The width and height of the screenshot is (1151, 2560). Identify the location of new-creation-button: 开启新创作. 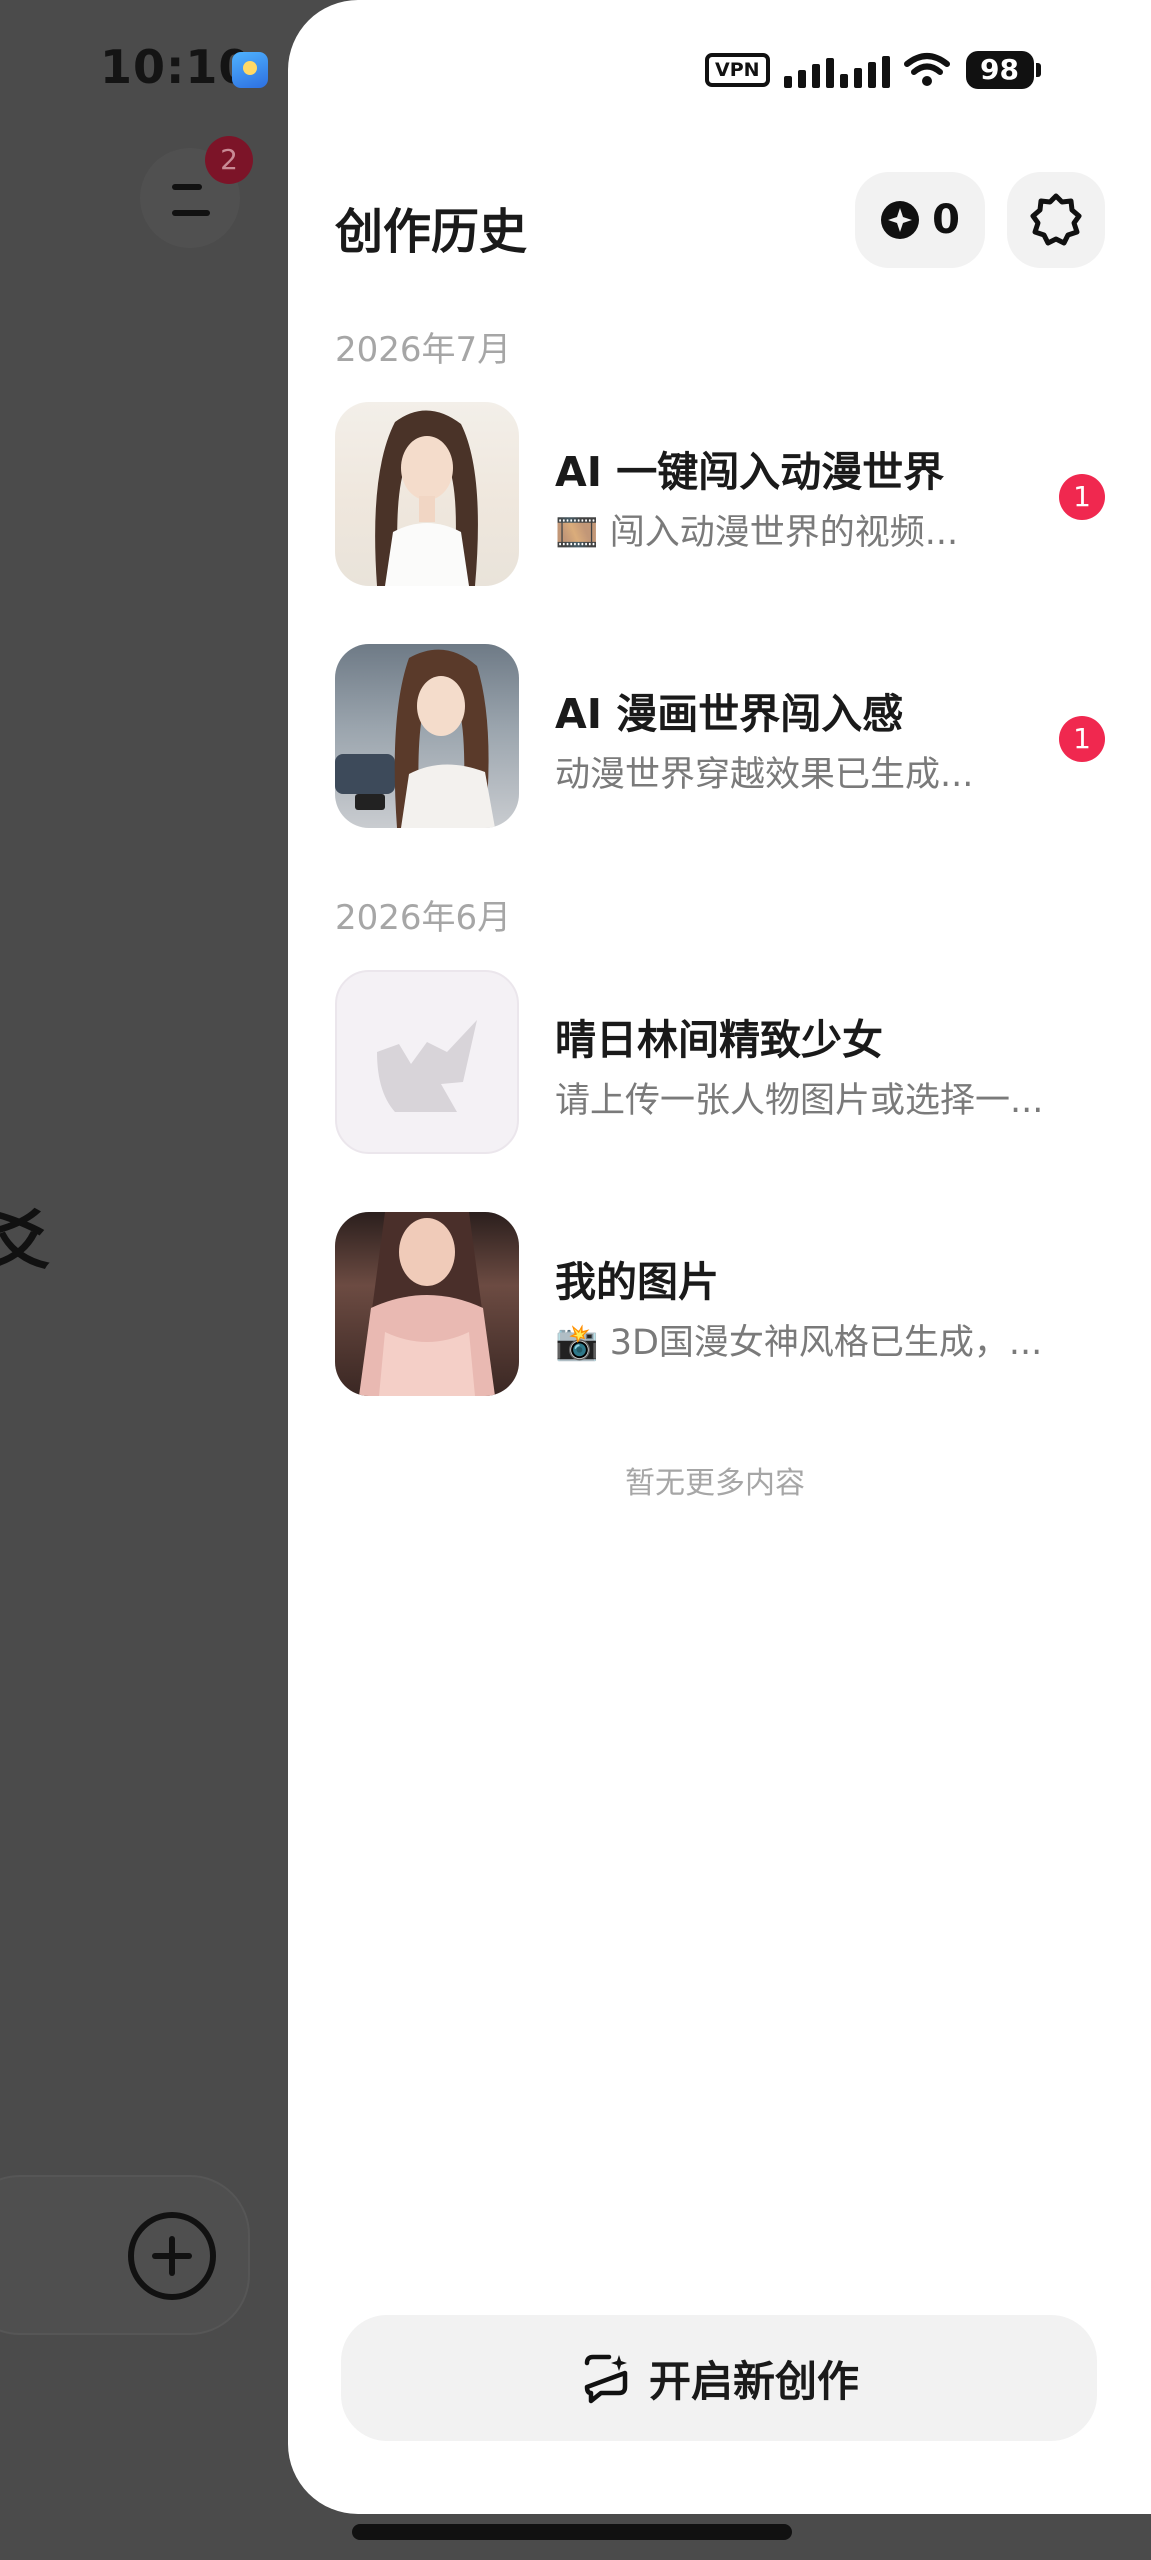
(719, 2378).